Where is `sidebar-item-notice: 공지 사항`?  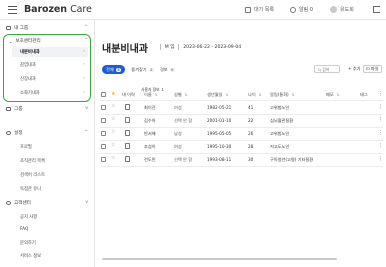
sidebar-item-notice: 공지 사항 is located at coordinates (28, 217).